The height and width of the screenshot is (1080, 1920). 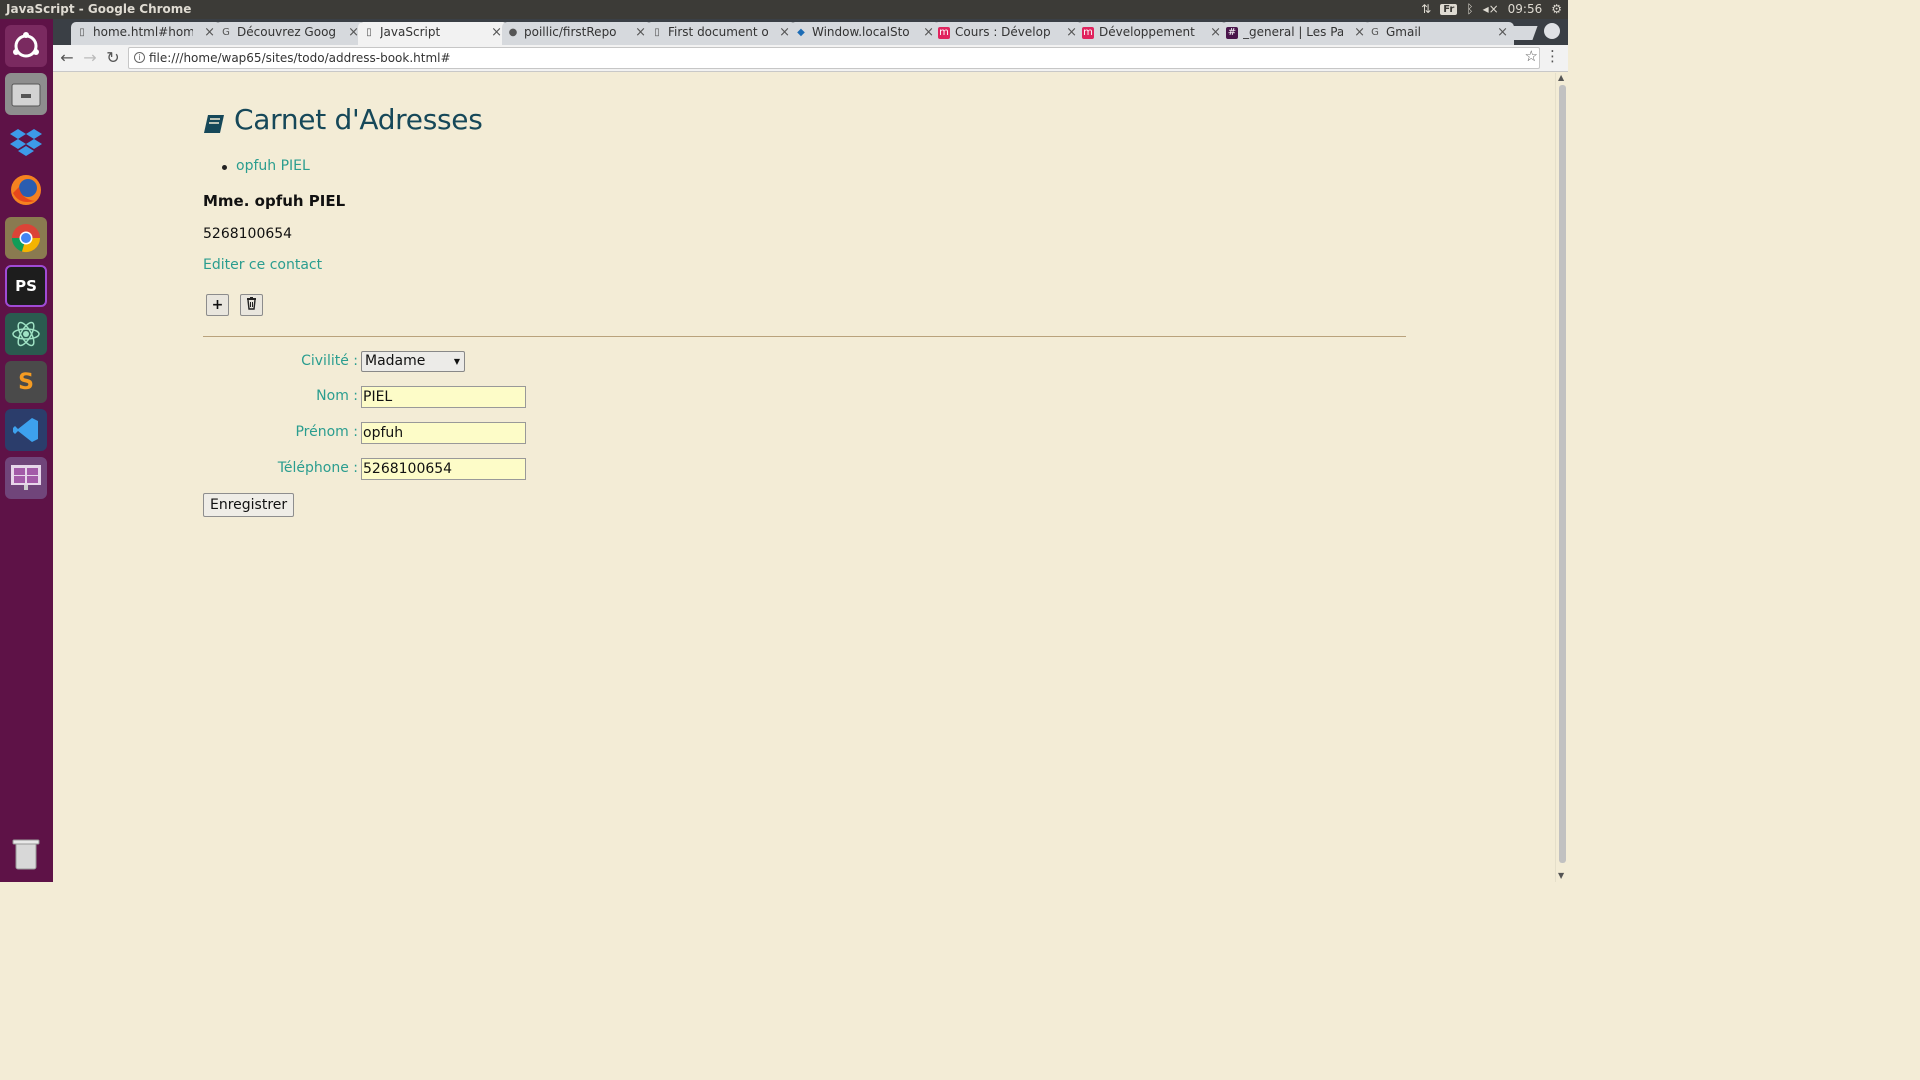 I want to click on sublime-text-icon: S, so click(x=26, y=382).